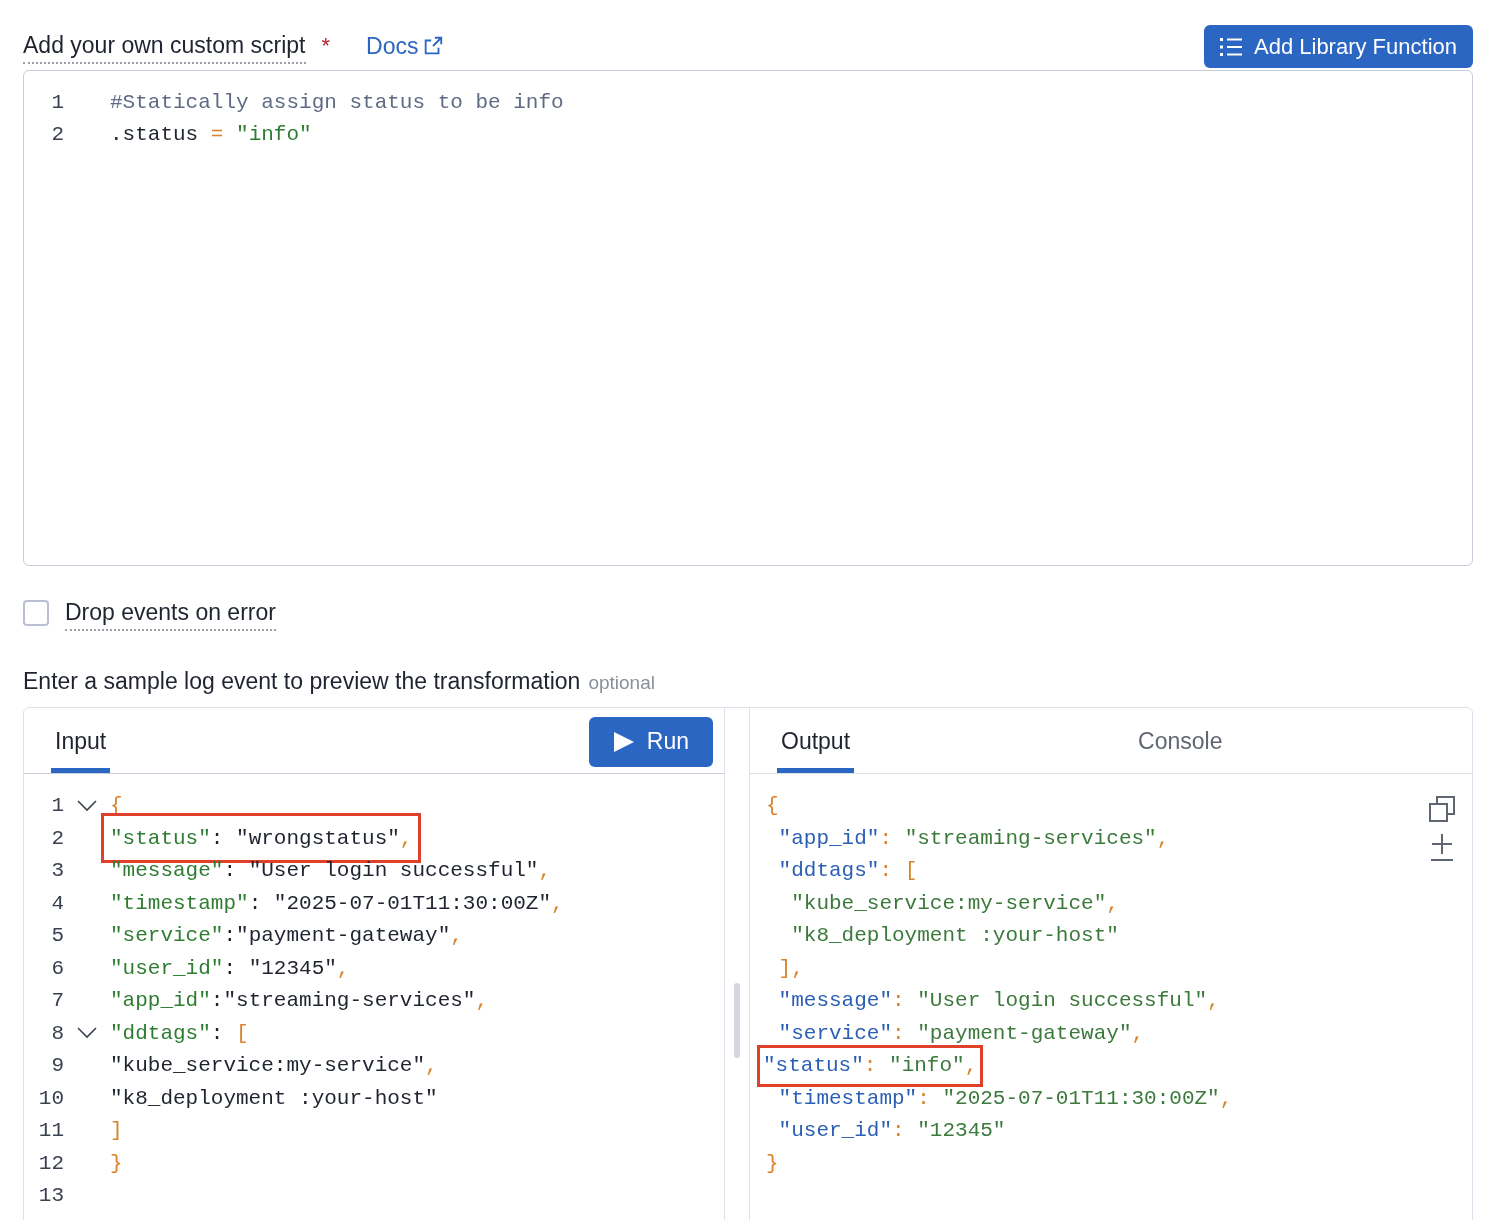 This screenshot has height=1220, width=1496. I want to click on required-mark: *, so click(326, 46).